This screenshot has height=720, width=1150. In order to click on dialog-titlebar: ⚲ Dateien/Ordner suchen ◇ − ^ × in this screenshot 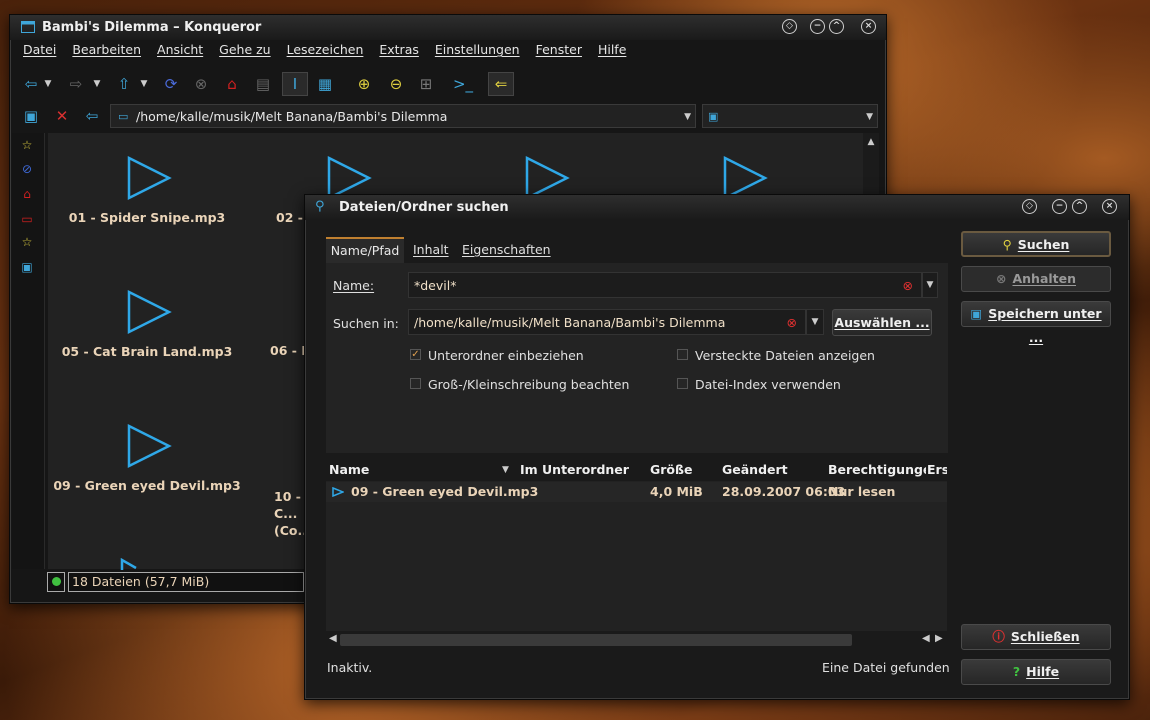, I will do `click(717, 207)`.